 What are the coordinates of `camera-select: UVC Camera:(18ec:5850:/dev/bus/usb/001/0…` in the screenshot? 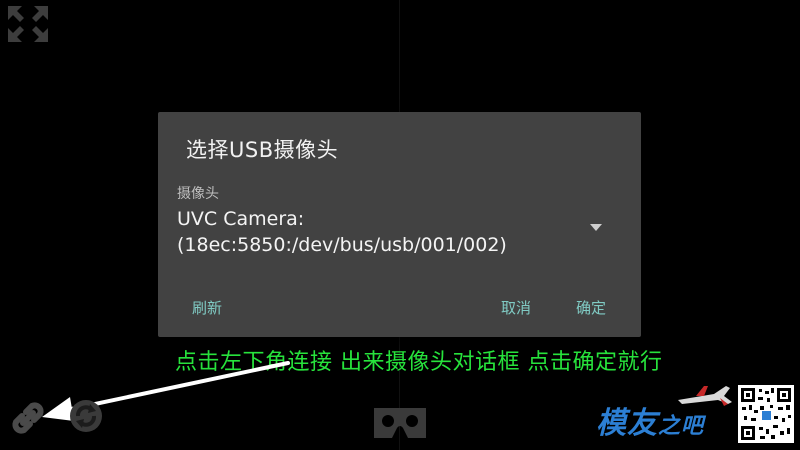 It's located at (372, 232).